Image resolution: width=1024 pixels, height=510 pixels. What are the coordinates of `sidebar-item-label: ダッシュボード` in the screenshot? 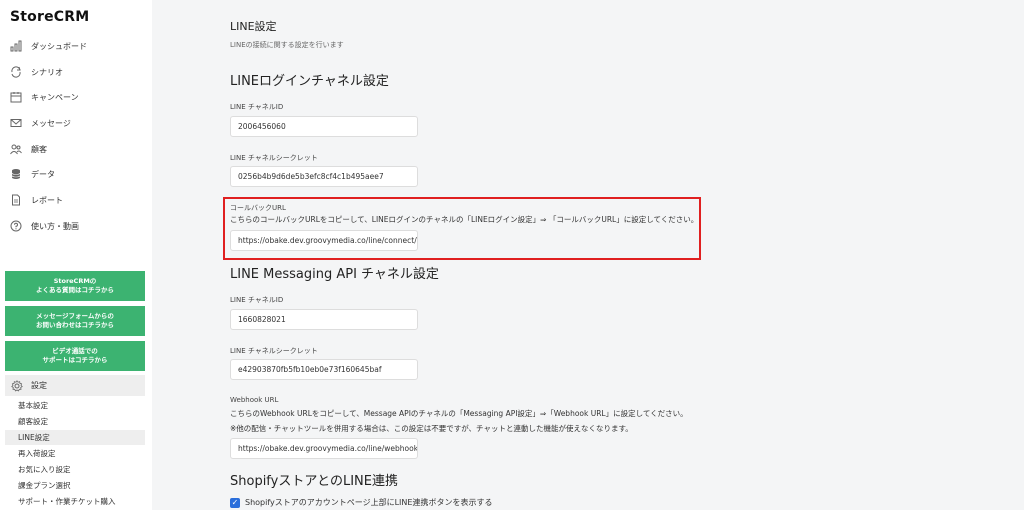 It's located at (59, 46).